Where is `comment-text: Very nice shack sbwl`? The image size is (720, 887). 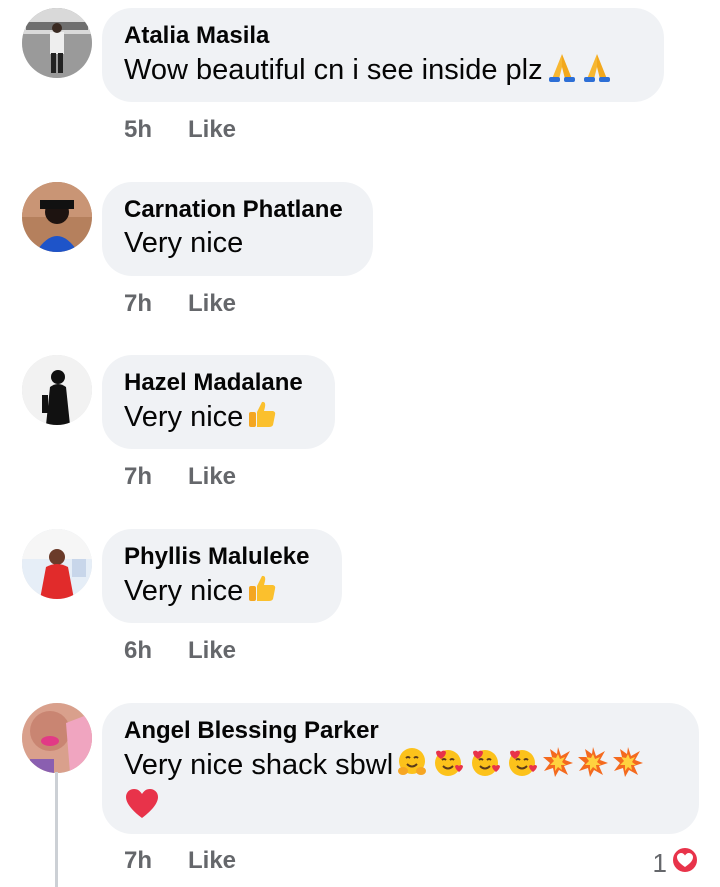
comment-text: Very nice shack sbwl is located at coordinates (400, 766).